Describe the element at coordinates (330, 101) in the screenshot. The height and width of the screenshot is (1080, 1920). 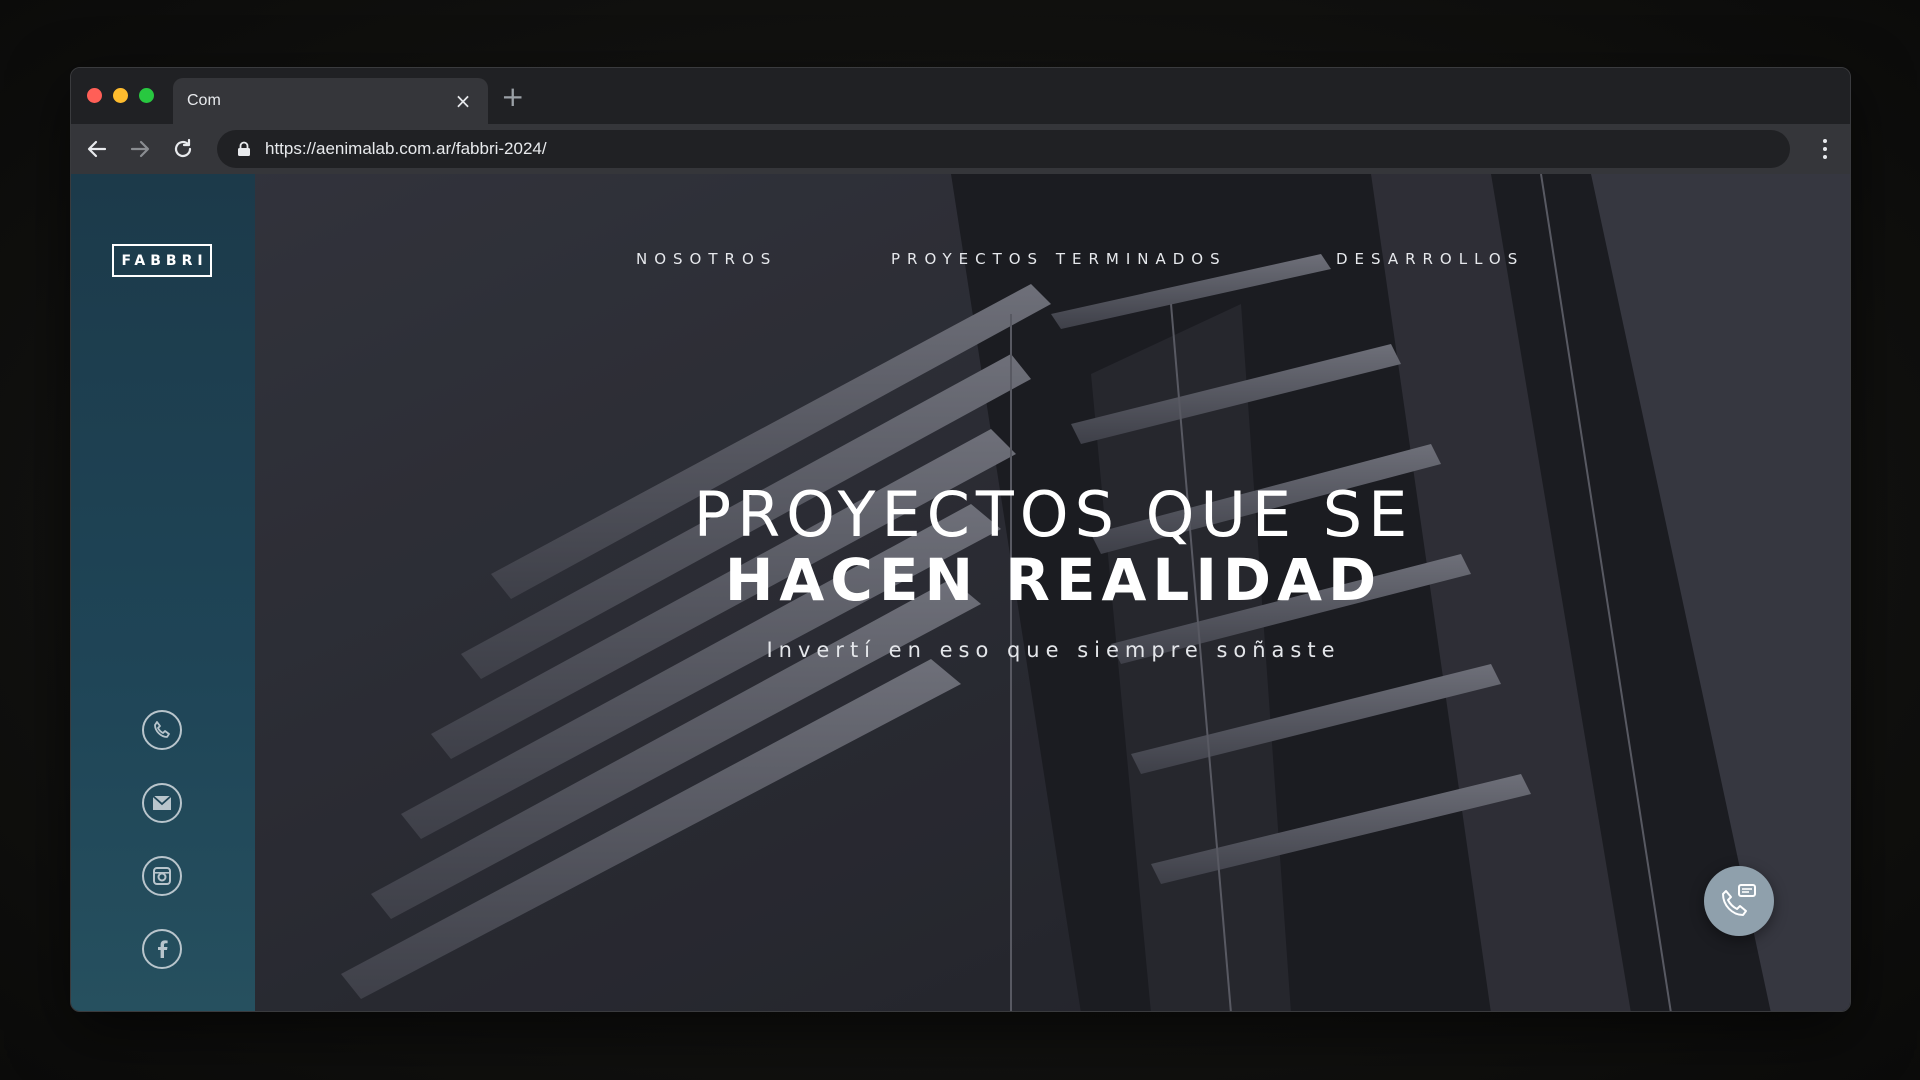
I see `browser-tab: Com ×` at that location.